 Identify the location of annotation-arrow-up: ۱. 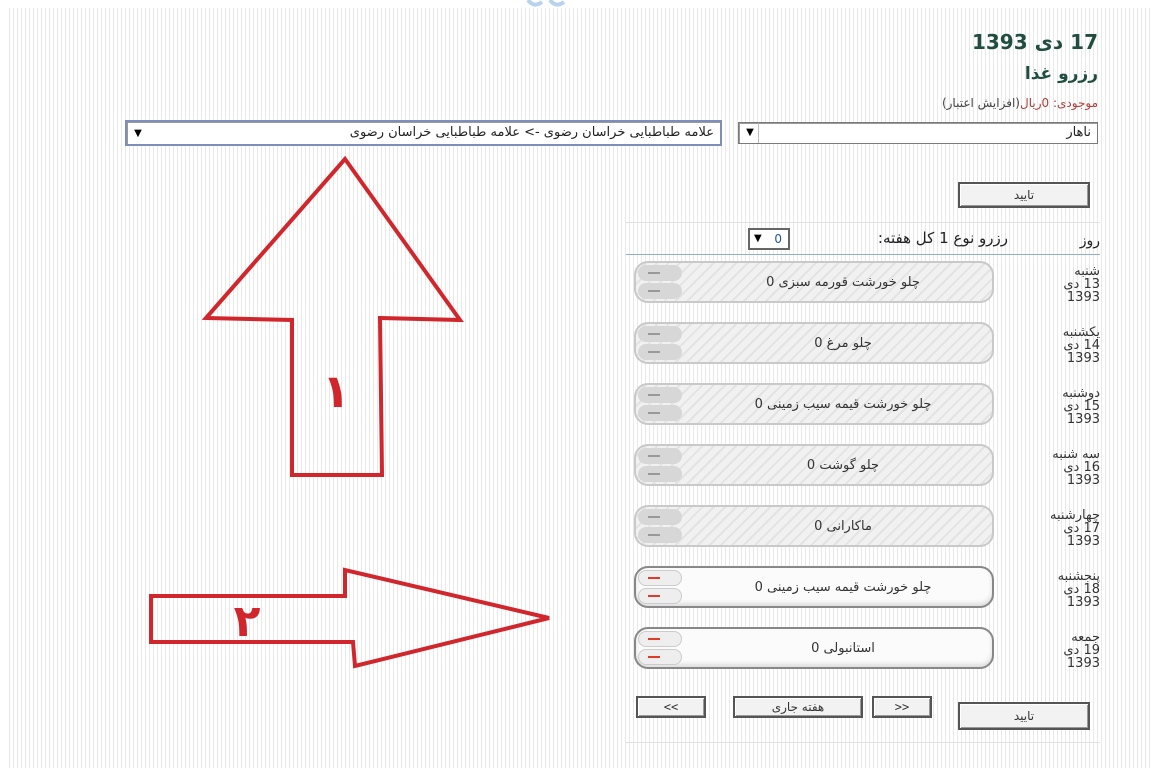
(332, 316).